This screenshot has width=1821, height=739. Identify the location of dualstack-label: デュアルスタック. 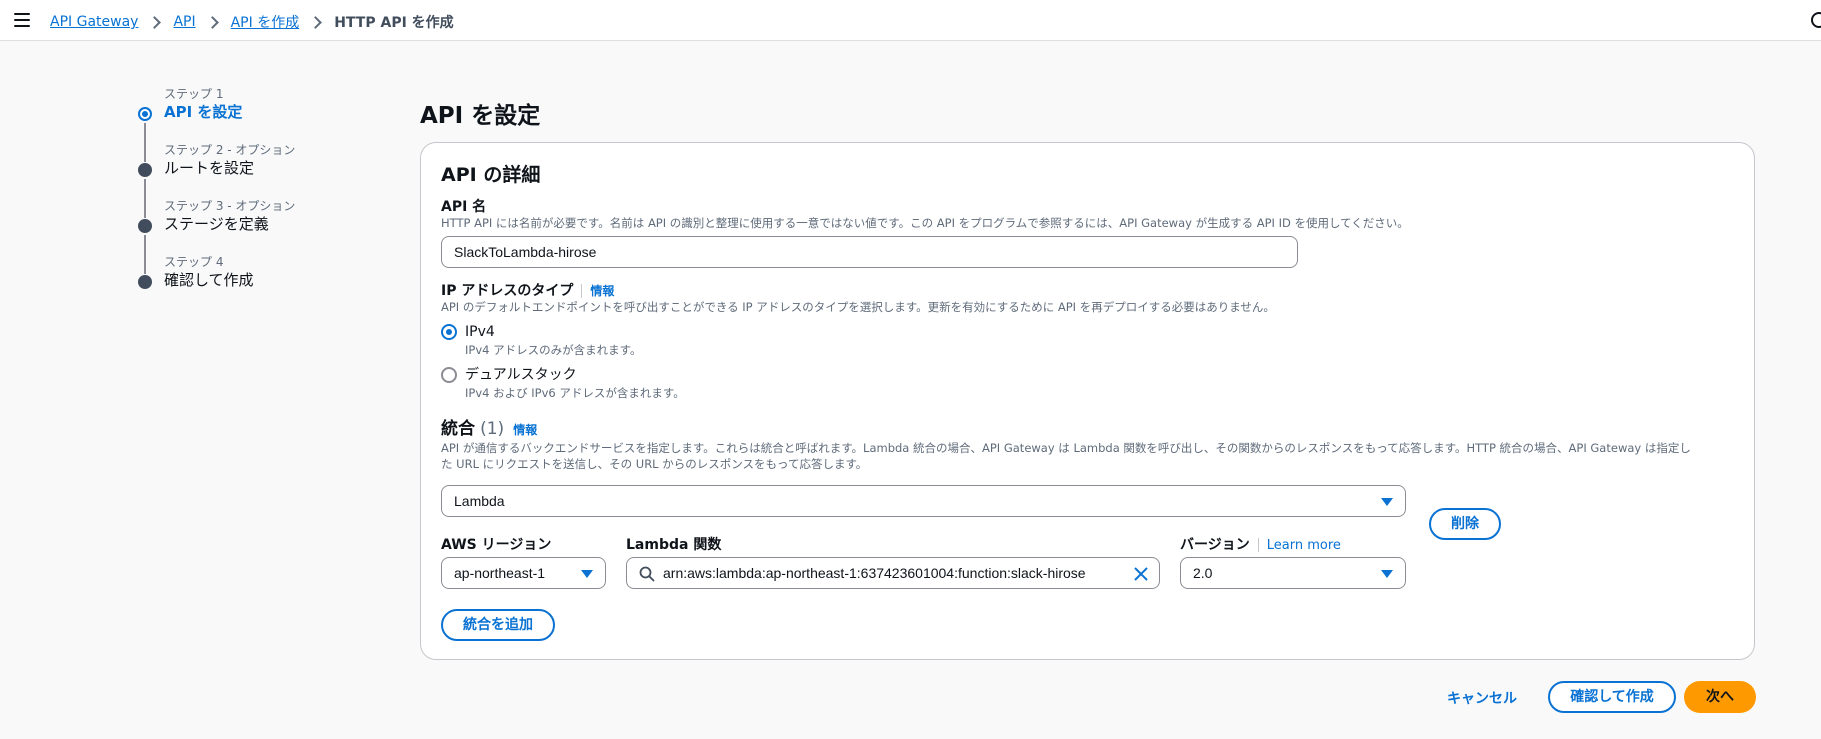
(521, 375).